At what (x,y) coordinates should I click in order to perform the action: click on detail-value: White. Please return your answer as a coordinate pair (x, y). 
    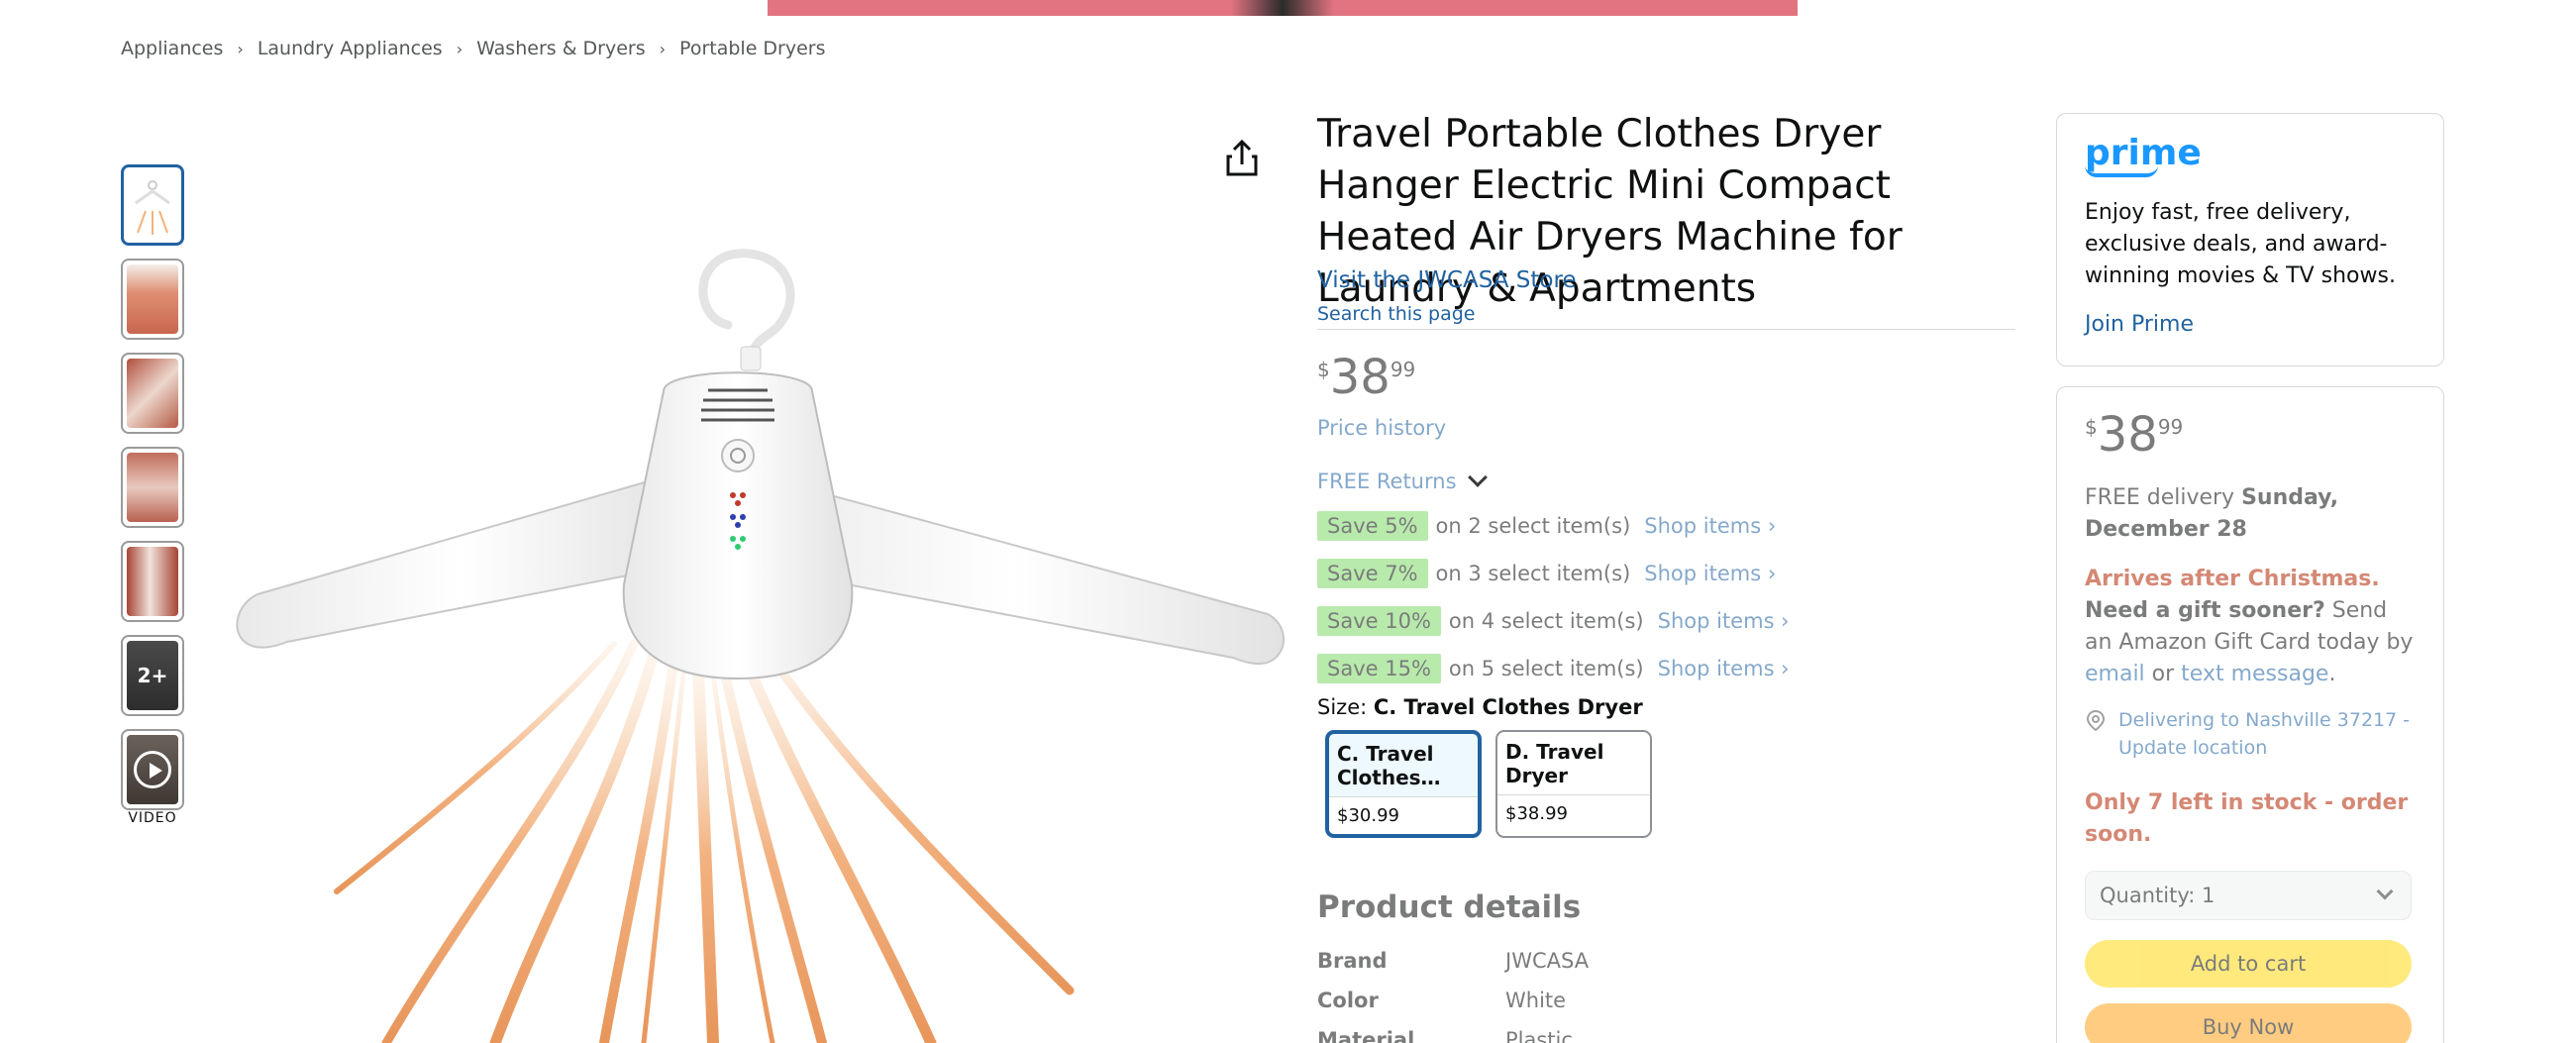
    Looking at the image, I should click on (1536, 1000).